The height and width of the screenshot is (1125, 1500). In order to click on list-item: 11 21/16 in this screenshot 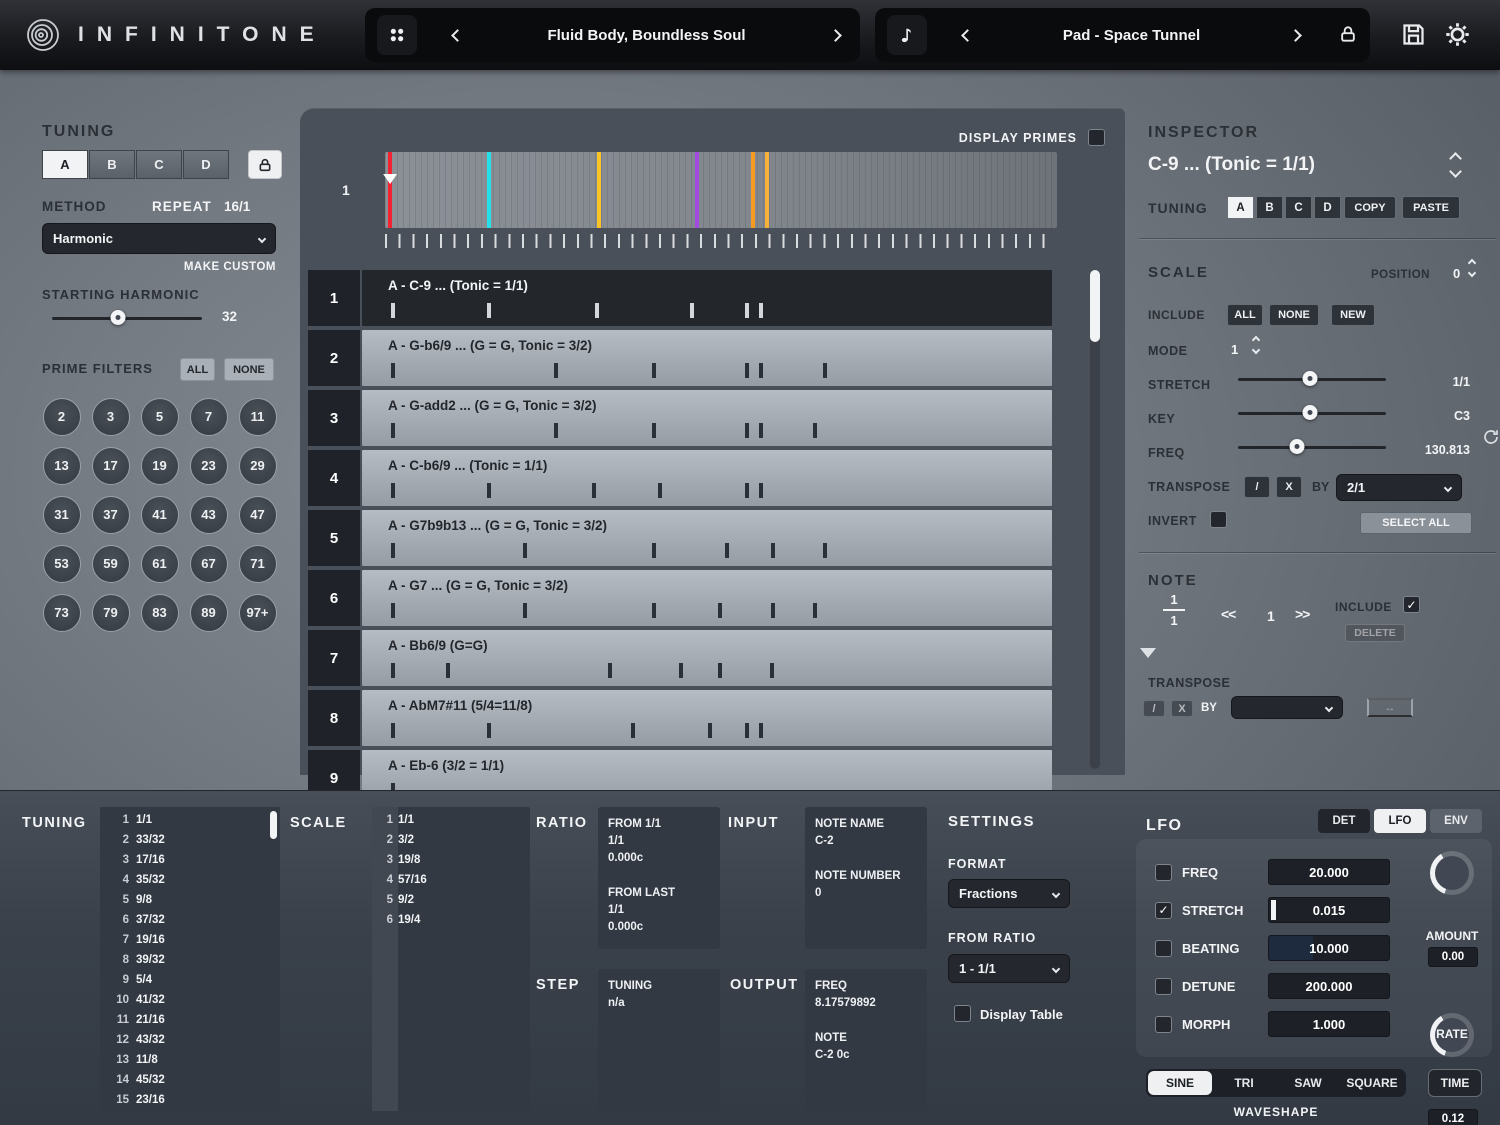, I will do `click(190, 1020)`.